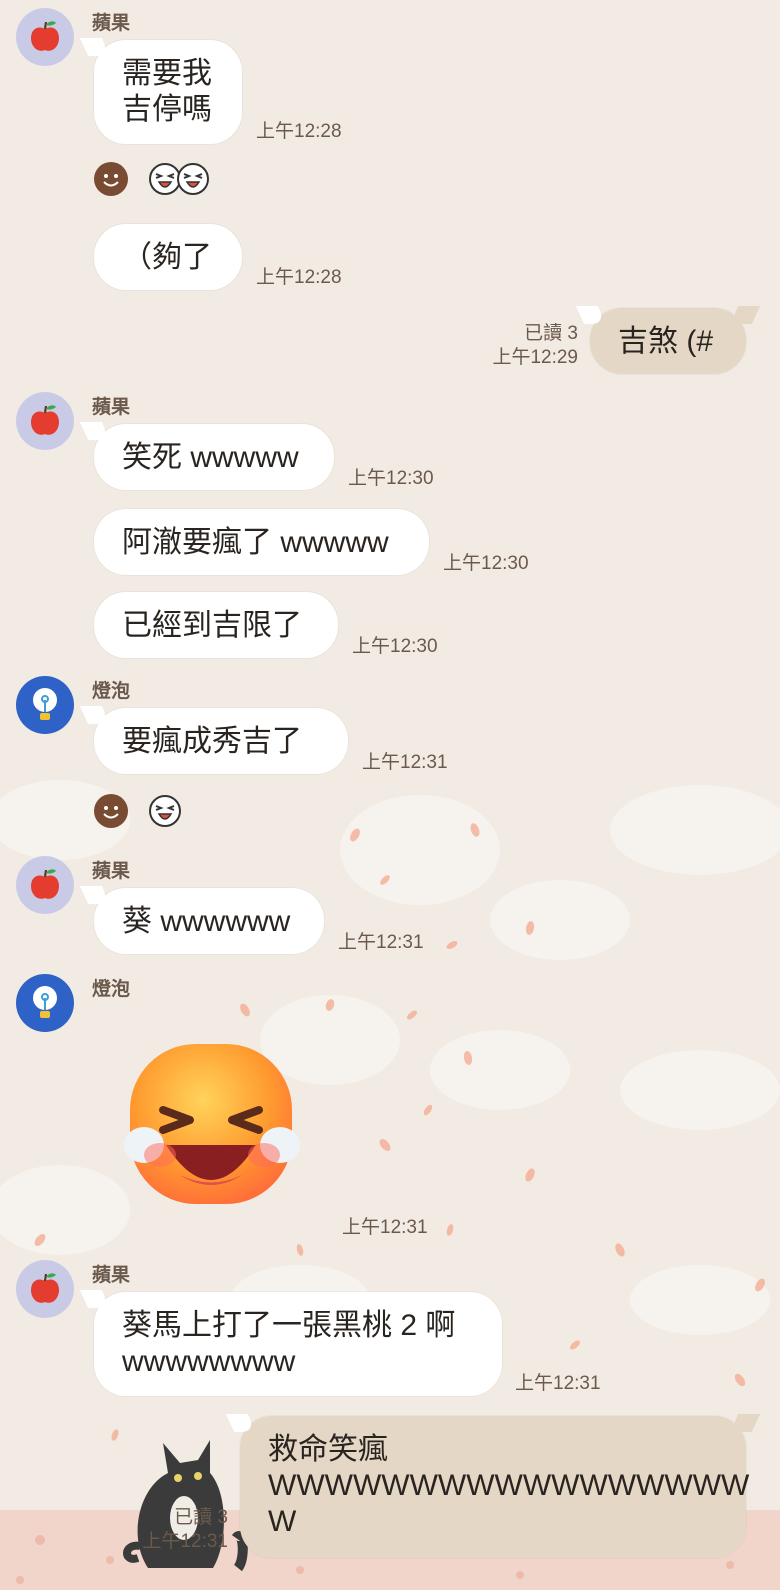 Image resolution: width=780 pixels, height=1590 pixels. Describe the element at coordinates (298, 1344) in the screenshot. I see `message-bubble: 葵馬上打了一張黑桃 2 啊 wwwwwwww` at that location.